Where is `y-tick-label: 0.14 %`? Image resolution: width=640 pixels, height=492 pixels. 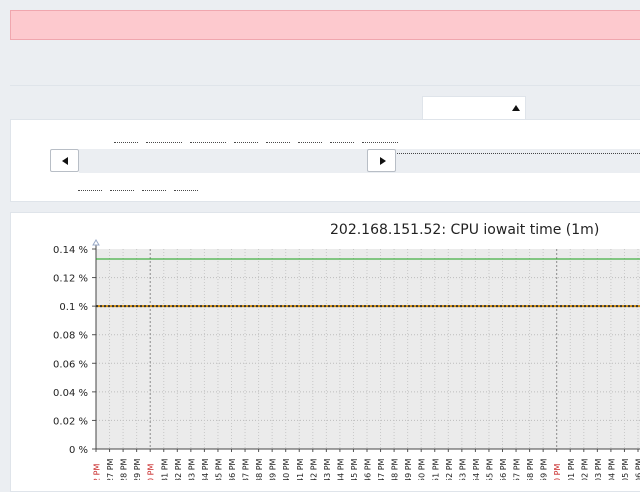
y-tick-label: 0.14 % is located at coordinates (70, 250).